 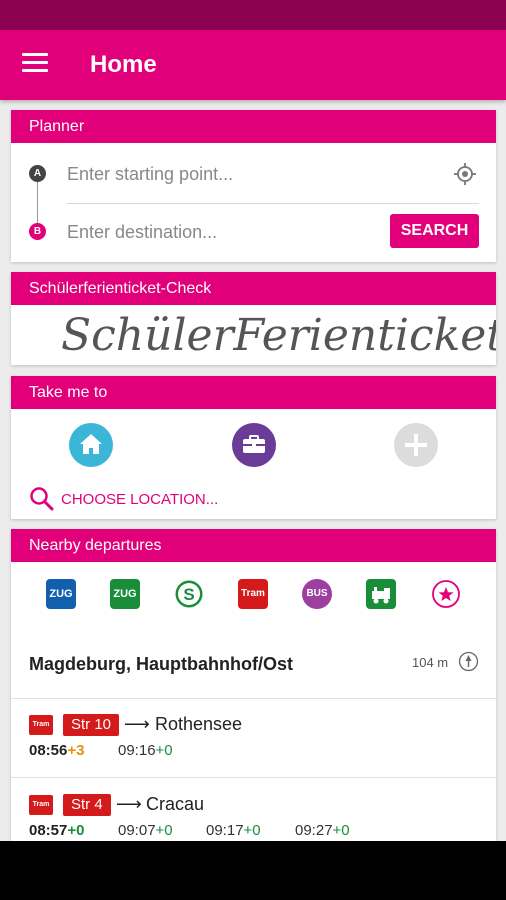 What do you see at coordinates (434, 231) in the screenshot?
I see `search-button: SEARCH` at bounding box center [434, 231].